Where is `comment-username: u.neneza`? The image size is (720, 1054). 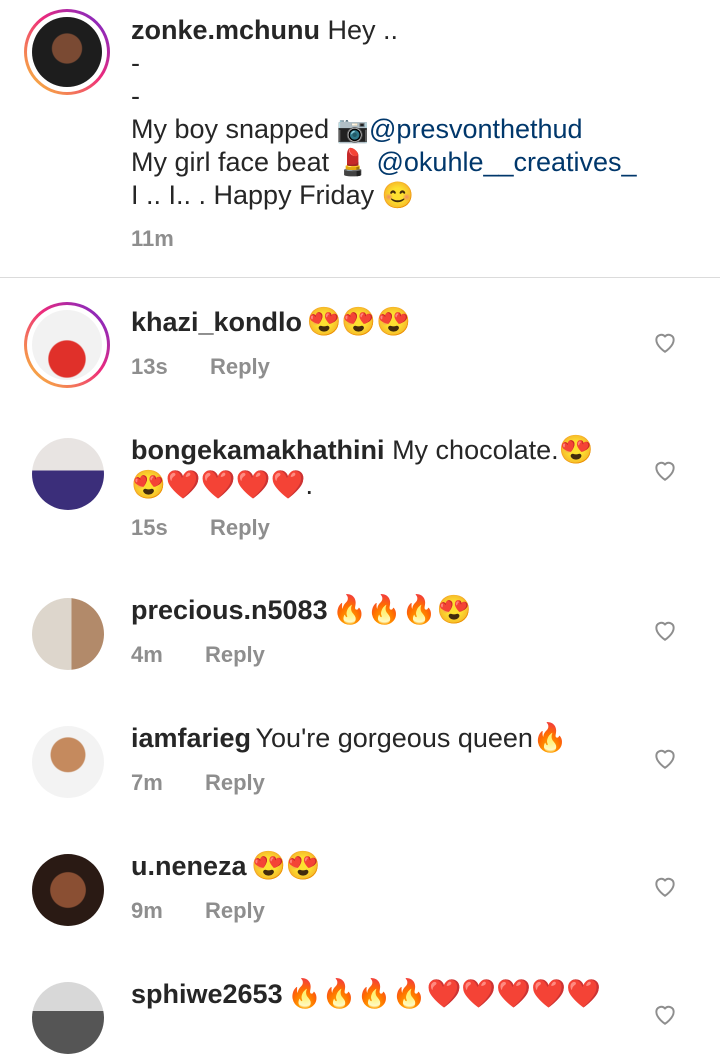 comment-username: u.neneza is located at coordinates (189, 866).